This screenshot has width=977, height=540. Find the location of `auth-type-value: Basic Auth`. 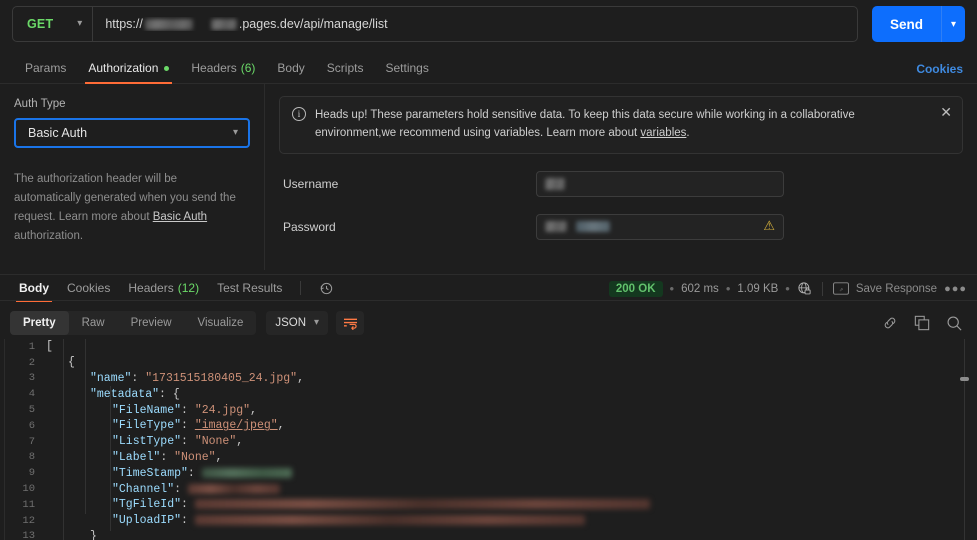

auth-type-value: Basic Auth is located at coordinates (58, 133).